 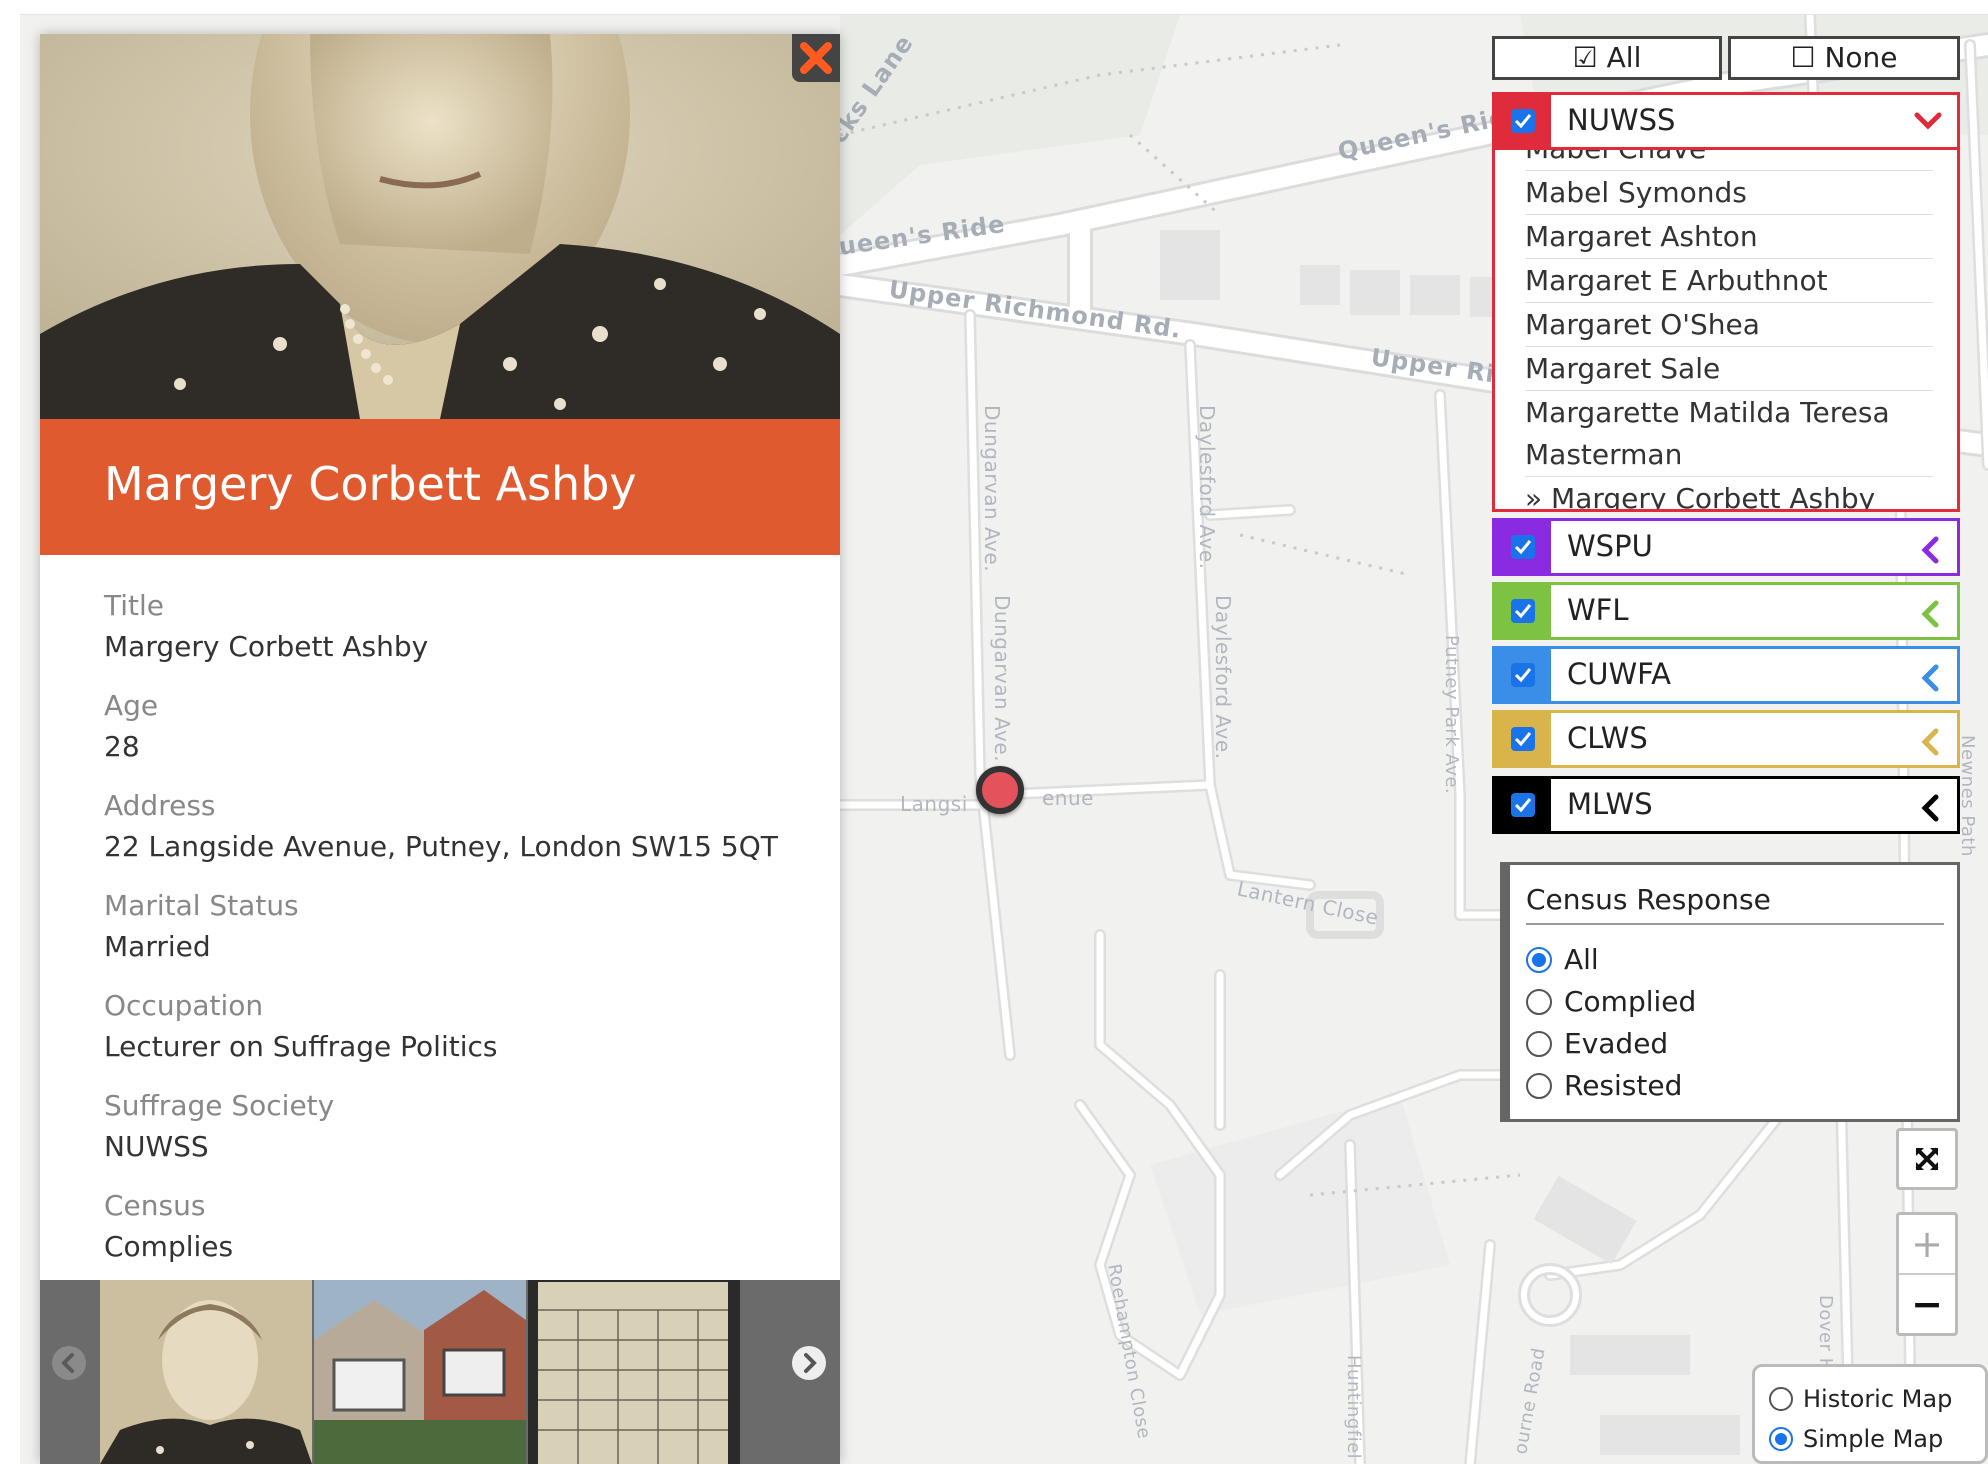 What do you see at coordinates (454, 627) in the screenshot?
I see `field-title: Title Margery Corbett Ashby` at bounding box center [454, 627].